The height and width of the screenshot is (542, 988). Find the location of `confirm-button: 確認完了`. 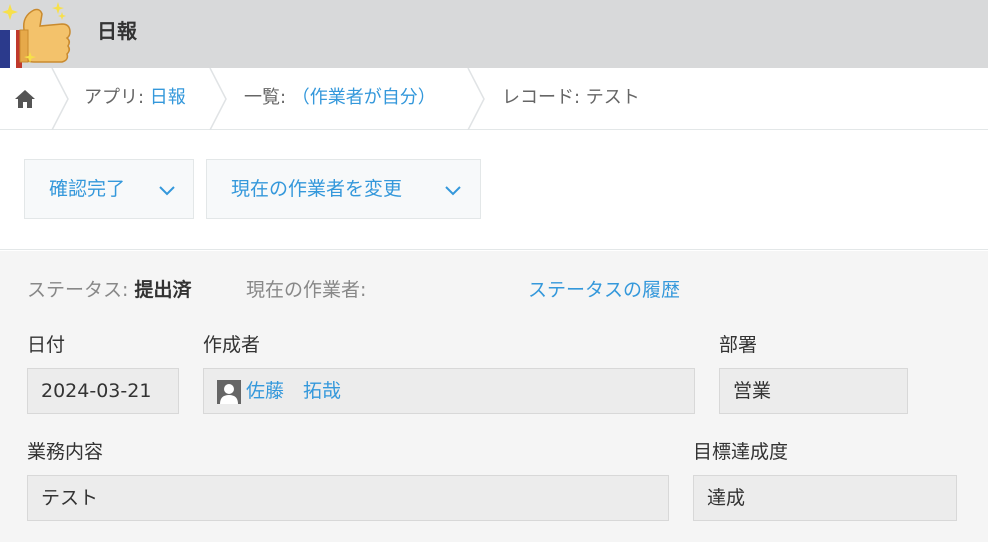

confirm-button: 確認完了 is located at coordinates (109, 189).